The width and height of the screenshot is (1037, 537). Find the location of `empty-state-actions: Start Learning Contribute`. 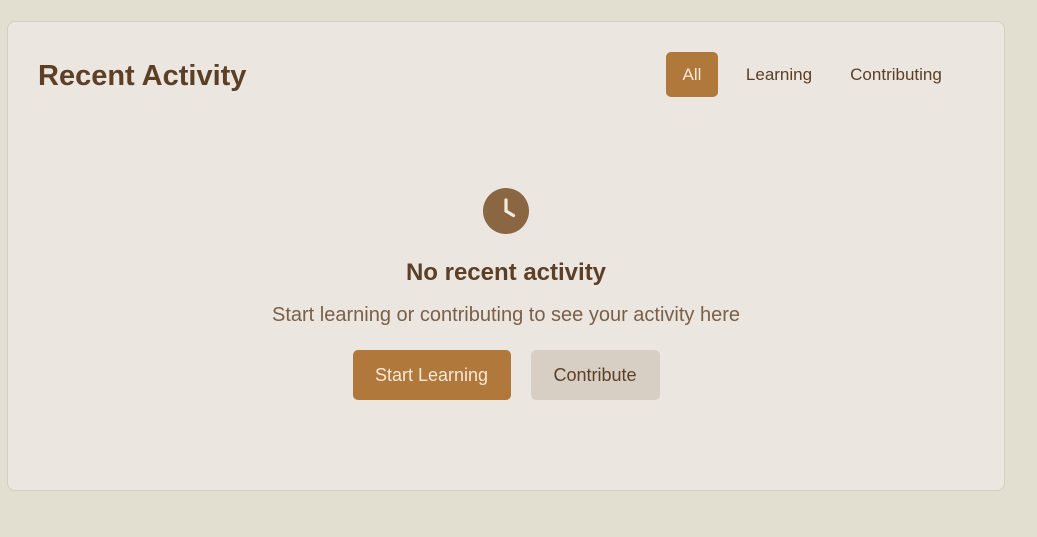

empty-state-actions: Start Learning Contribute is located at coordinates (506, 375).